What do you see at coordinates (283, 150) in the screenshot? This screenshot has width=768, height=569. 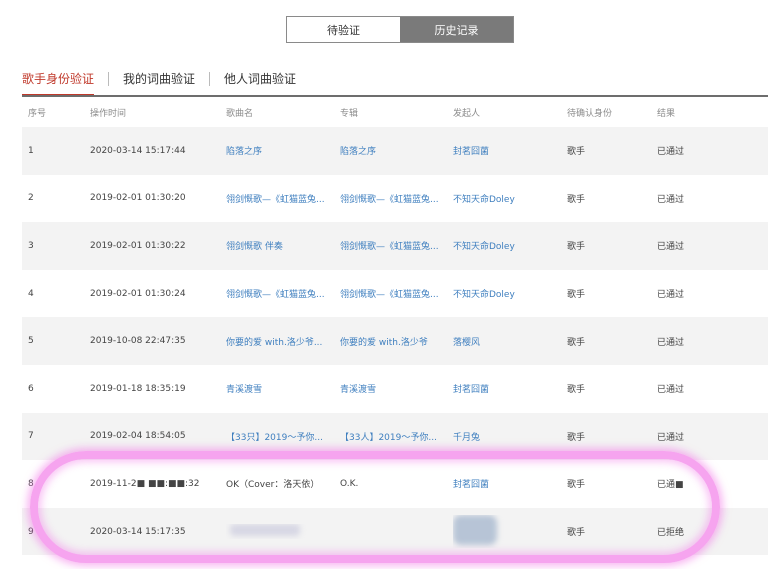 I see `song-link: 陷落之序` at bounding box center [283, 150].